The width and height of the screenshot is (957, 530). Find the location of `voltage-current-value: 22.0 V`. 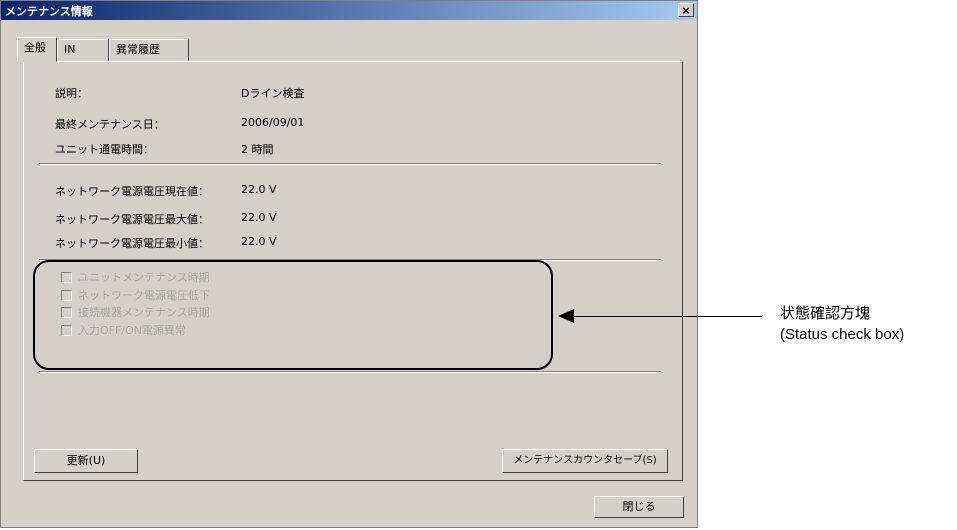

voltage-current-value: 22.0 V is located at coordinates (259, 189).